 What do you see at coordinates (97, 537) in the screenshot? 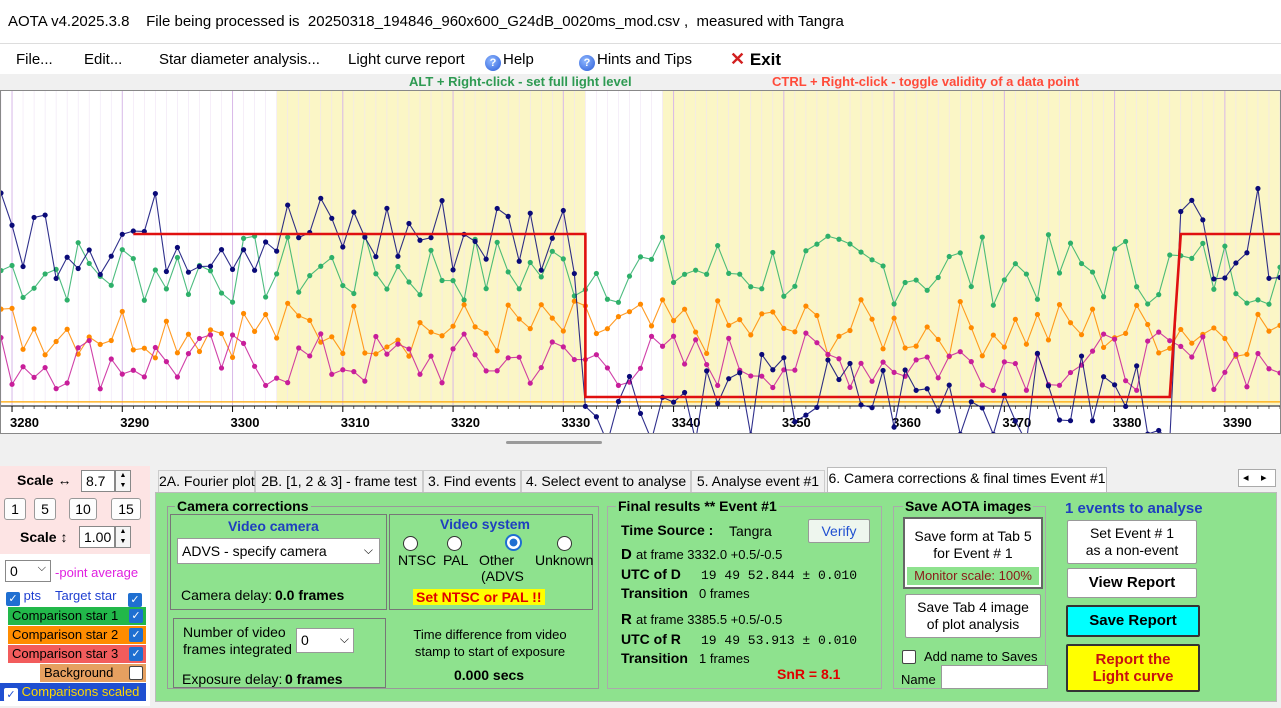
I see `scale-v-input: 1.00` at bounding box center [97, 537].